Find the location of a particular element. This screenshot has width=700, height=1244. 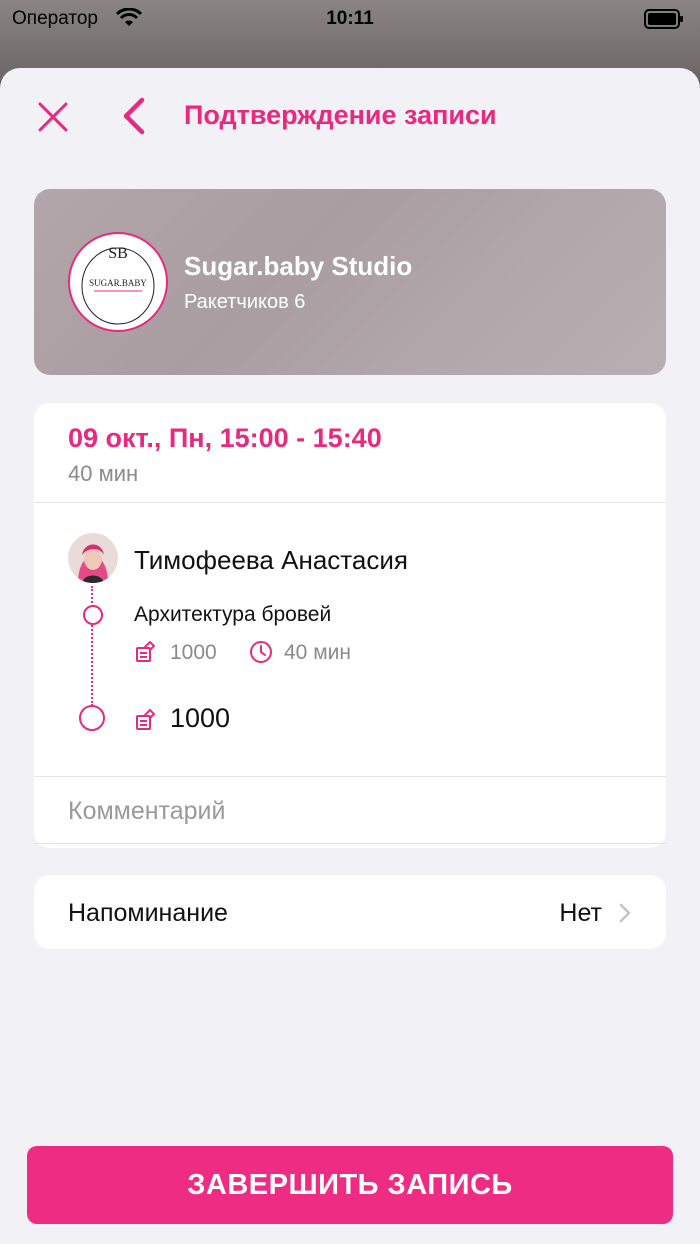

battery-icon is located at coordinates (664, 21).